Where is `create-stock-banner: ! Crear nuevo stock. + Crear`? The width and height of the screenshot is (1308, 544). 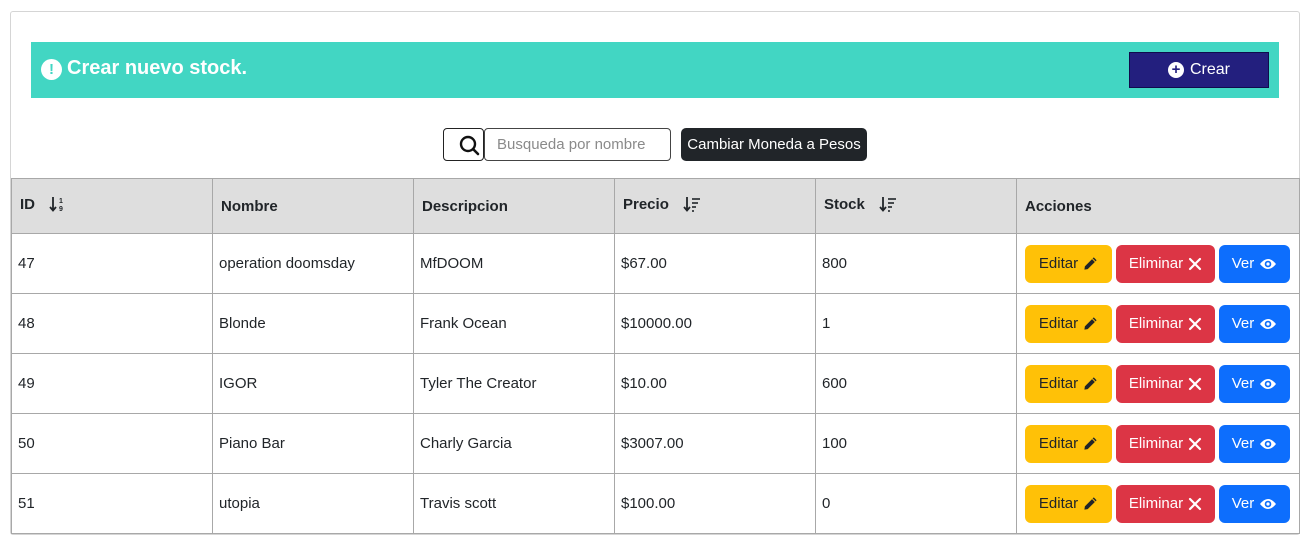 create-stock-banner: ! Crear nuevo stock. + Crear is located at coordinates (655, 70).